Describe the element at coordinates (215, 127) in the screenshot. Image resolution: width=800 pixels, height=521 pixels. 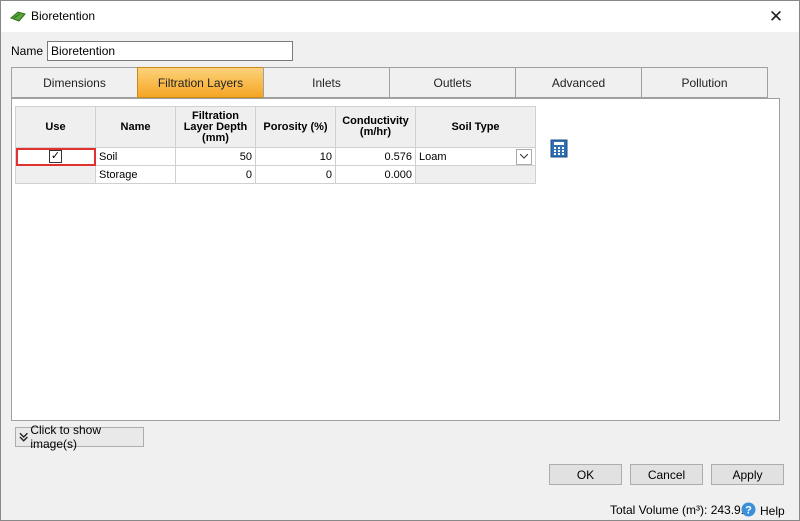
I see `column-header-depth: Filtration Layer Depth (mm)` at that location.